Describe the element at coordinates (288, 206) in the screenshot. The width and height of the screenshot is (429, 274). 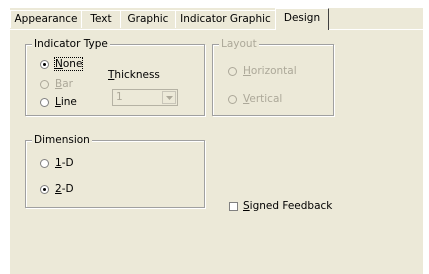
I see `signed-feedback-label: Signed Feedback` at that location.